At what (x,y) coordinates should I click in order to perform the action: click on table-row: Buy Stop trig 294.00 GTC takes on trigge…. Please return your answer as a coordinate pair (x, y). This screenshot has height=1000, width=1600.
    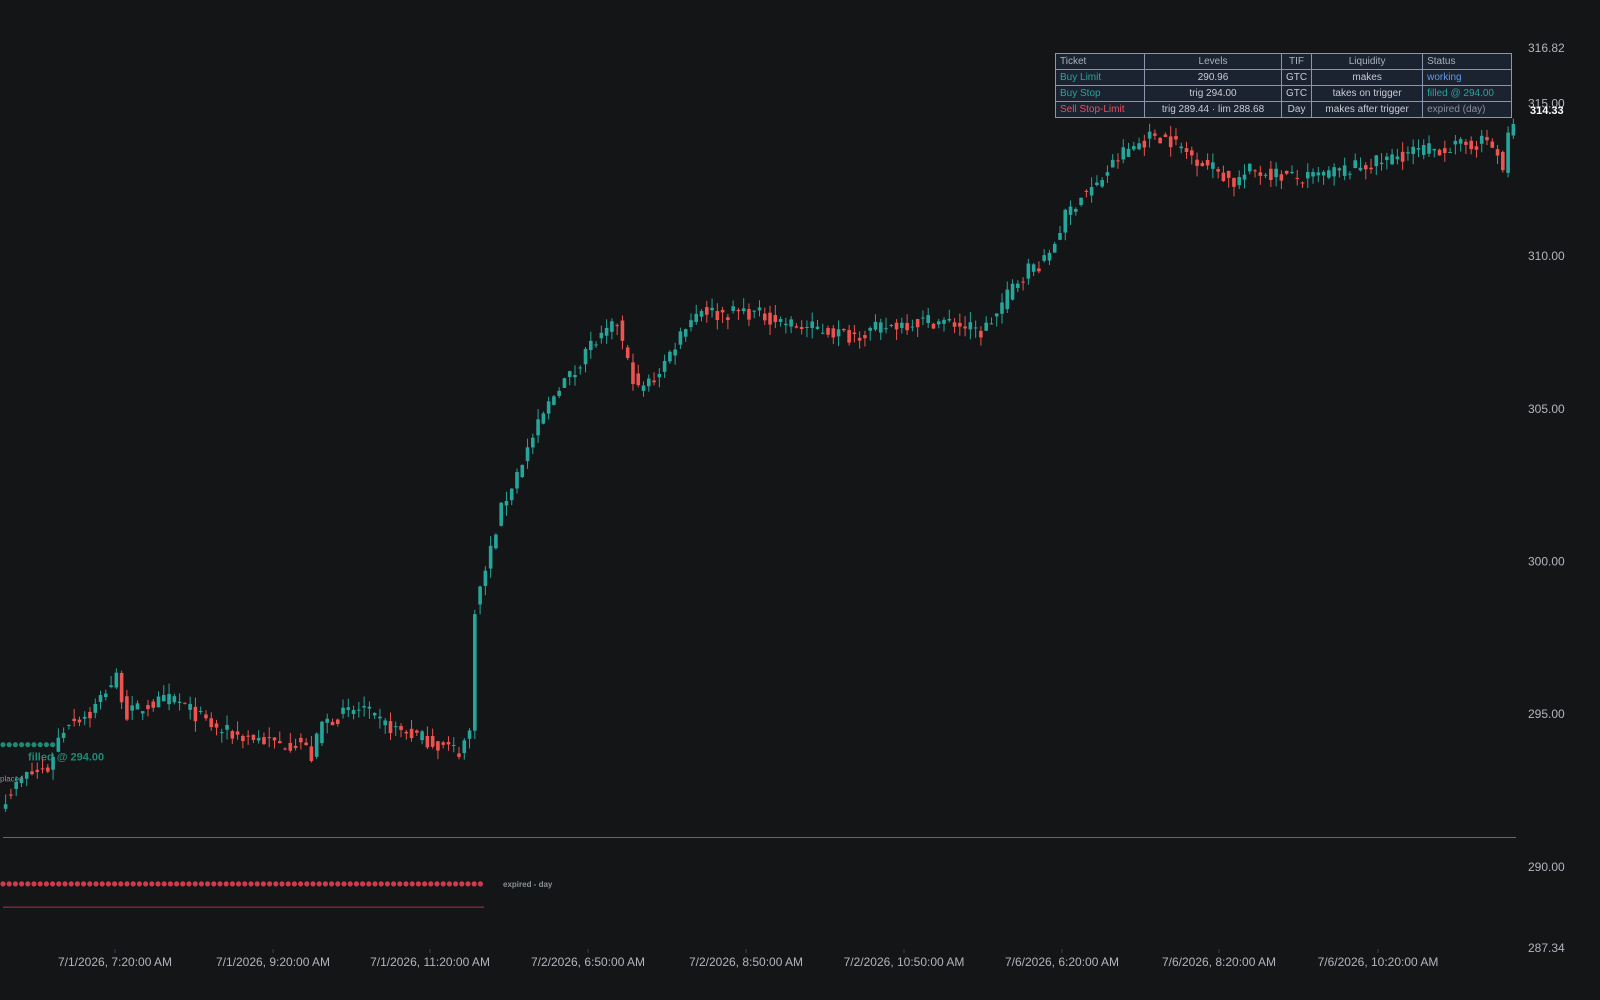
    Looking at the image, I should click on (1284, 93).